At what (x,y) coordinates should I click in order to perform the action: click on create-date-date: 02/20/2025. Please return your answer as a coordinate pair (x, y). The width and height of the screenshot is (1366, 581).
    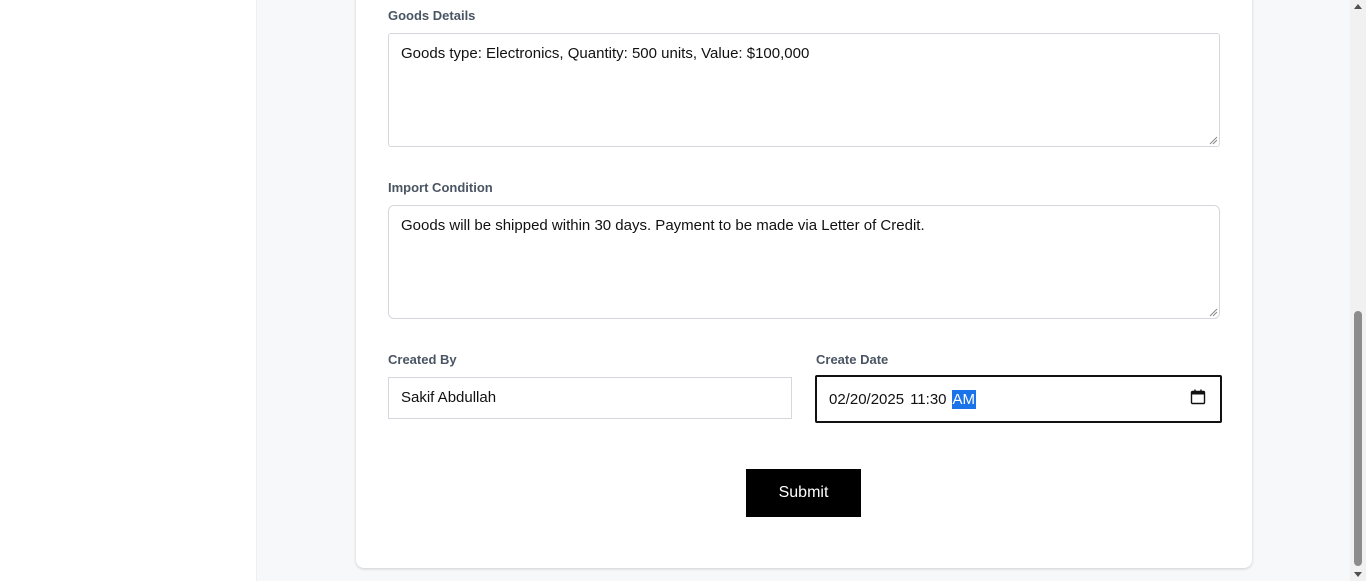
    Looking at the image, I should click on (866, 399).